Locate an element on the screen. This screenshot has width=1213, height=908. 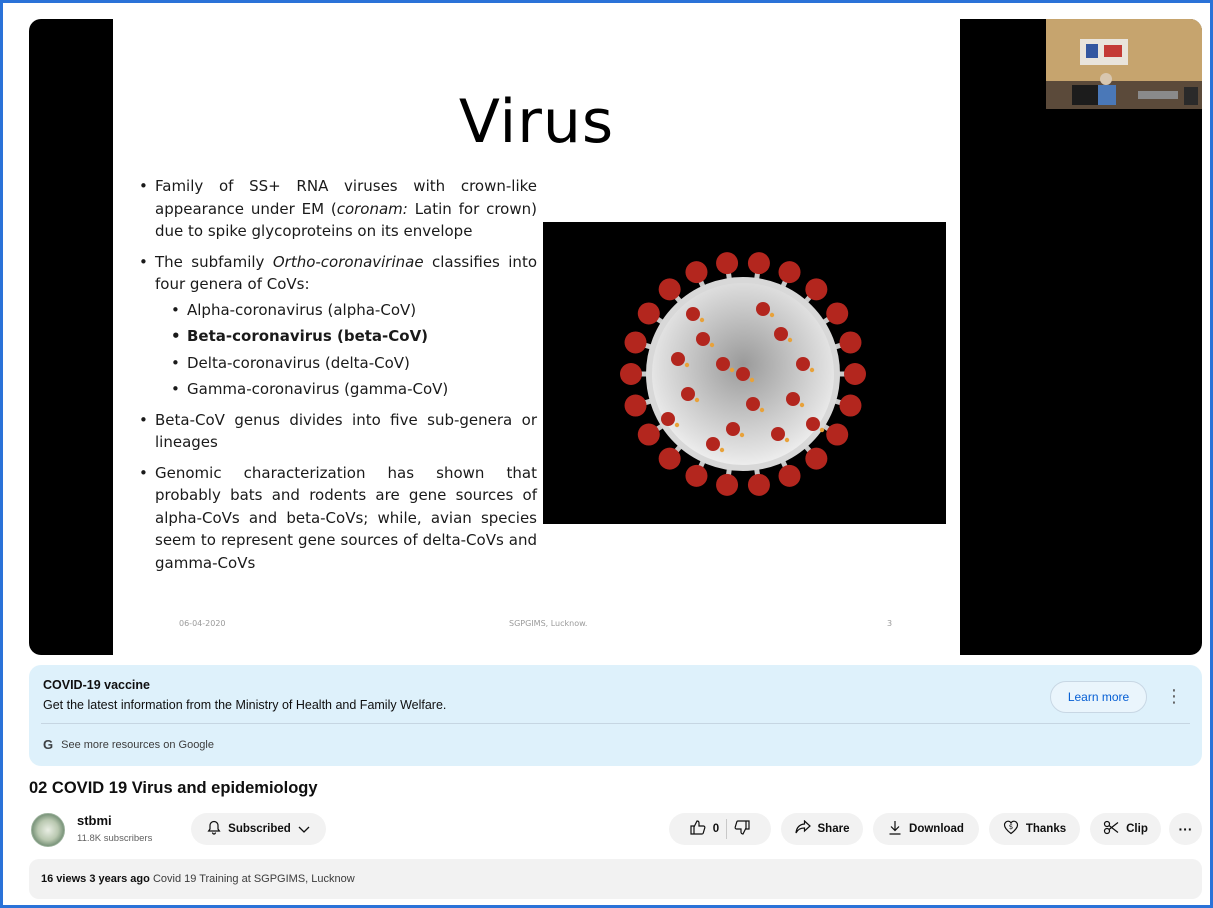
like-divider is located at coordinates (727, 829).